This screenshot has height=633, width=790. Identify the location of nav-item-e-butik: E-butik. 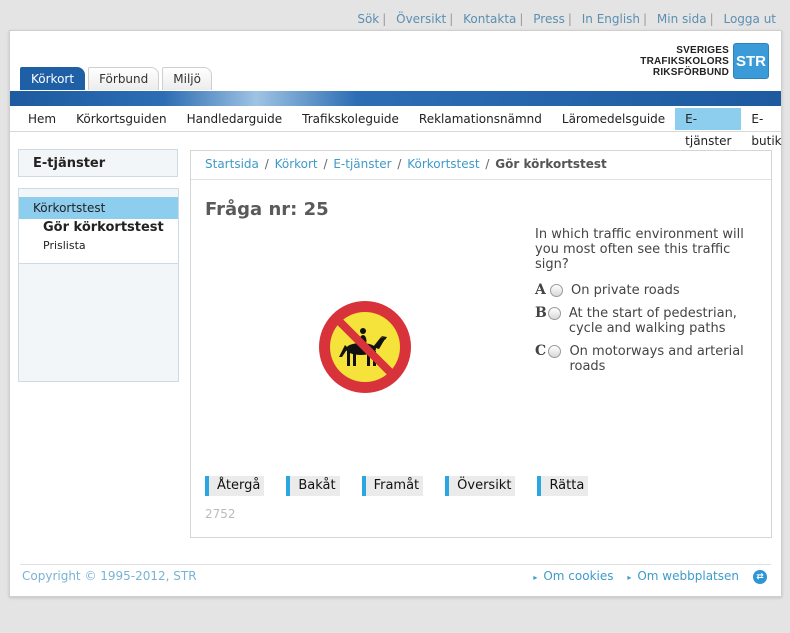
(765, 128).